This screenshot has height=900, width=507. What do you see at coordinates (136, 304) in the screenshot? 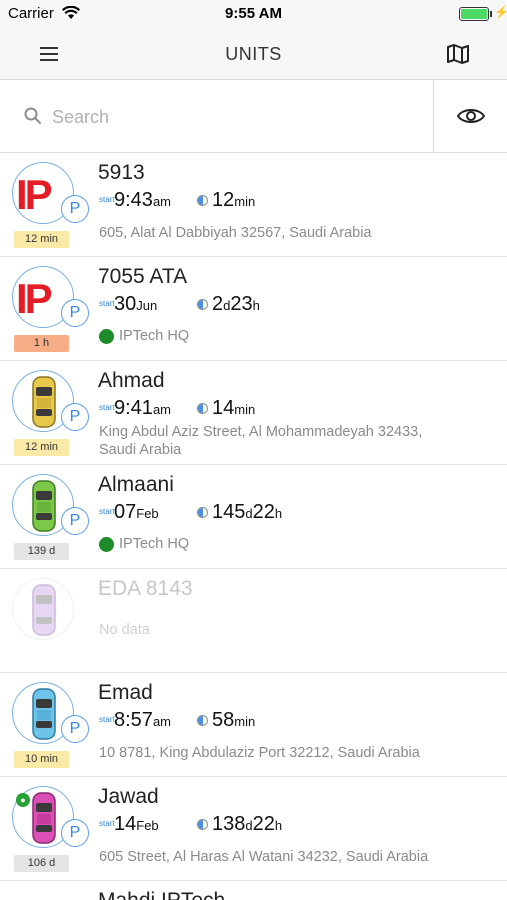
I see `start-time: 30Jun` at bounding box center [136, 304].